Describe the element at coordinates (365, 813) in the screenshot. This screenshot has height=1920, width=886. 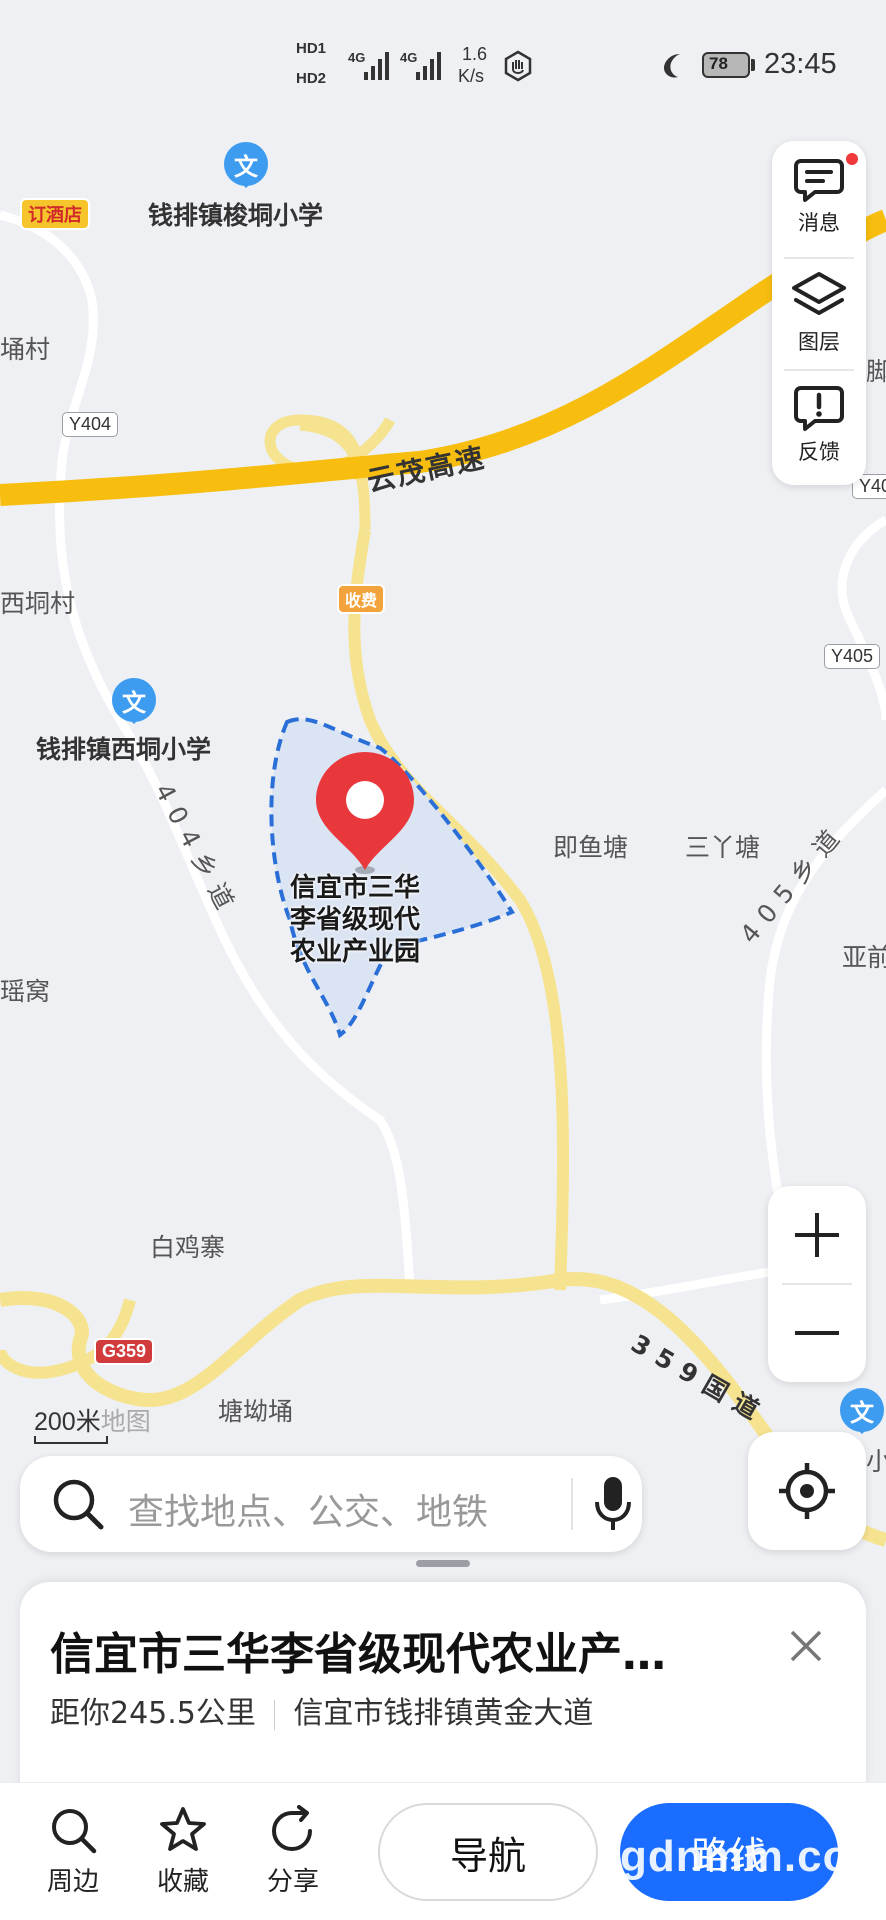
I see `location-pin-icon` at that location.